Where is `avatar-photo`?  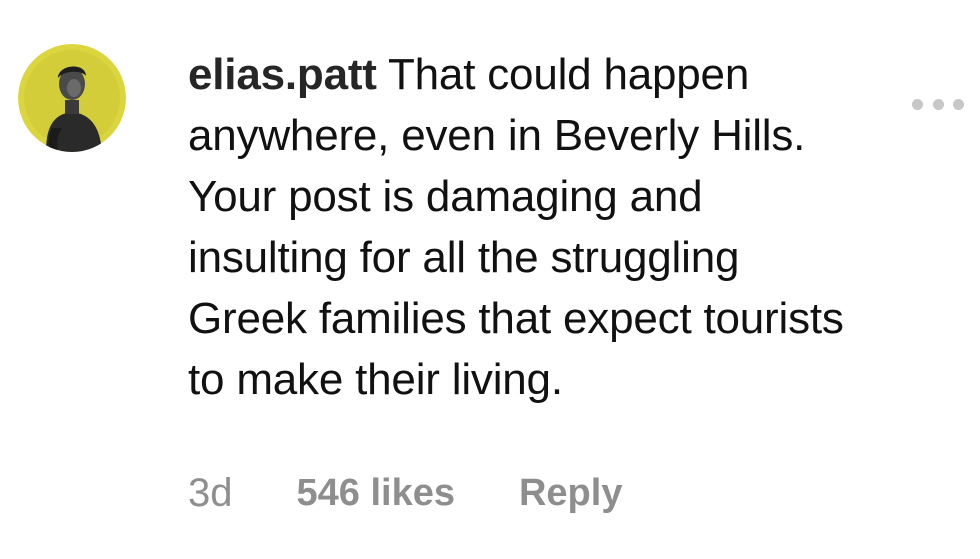
avatar-photo is located at coordinates (72, 98).